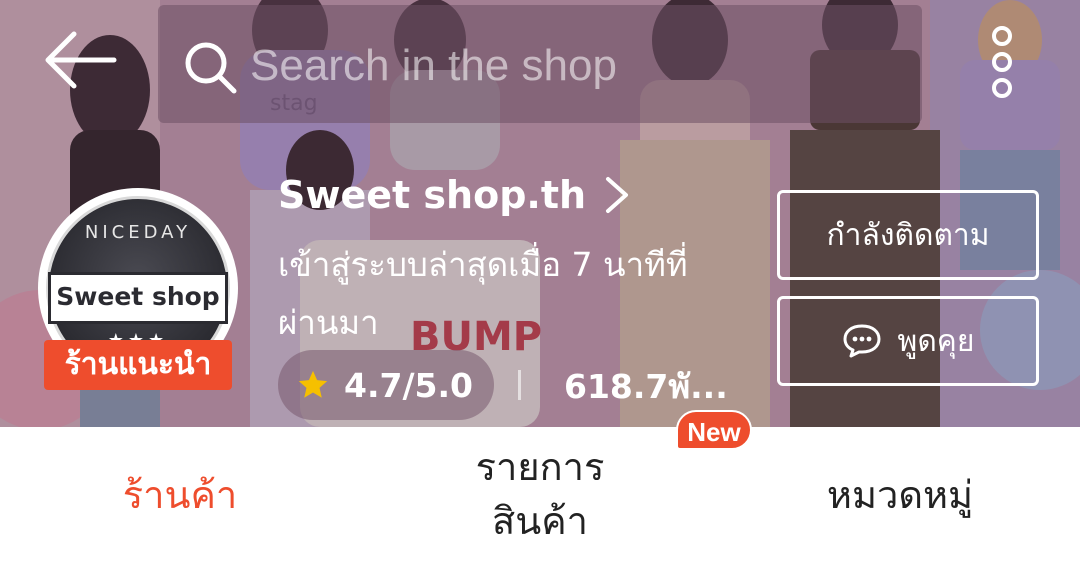 The height and width of the screenshot is (561, 1080). Describe the element at coordinates (138, 232) in the screenshot. I see `logo-ring-text: NICEDAY` at that location.